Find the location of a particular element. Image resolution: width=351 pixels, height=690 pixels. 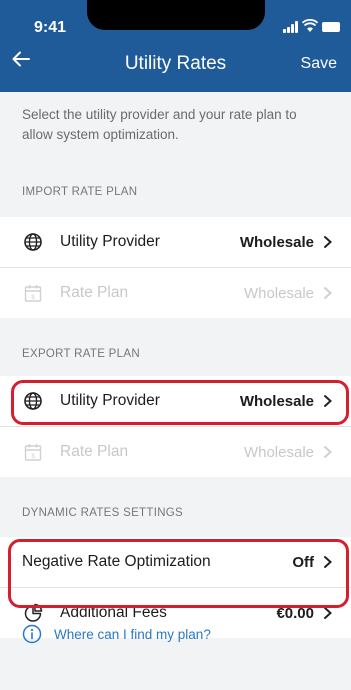

import-provider-label: Utility Provider is located at coordinates (110, 241).